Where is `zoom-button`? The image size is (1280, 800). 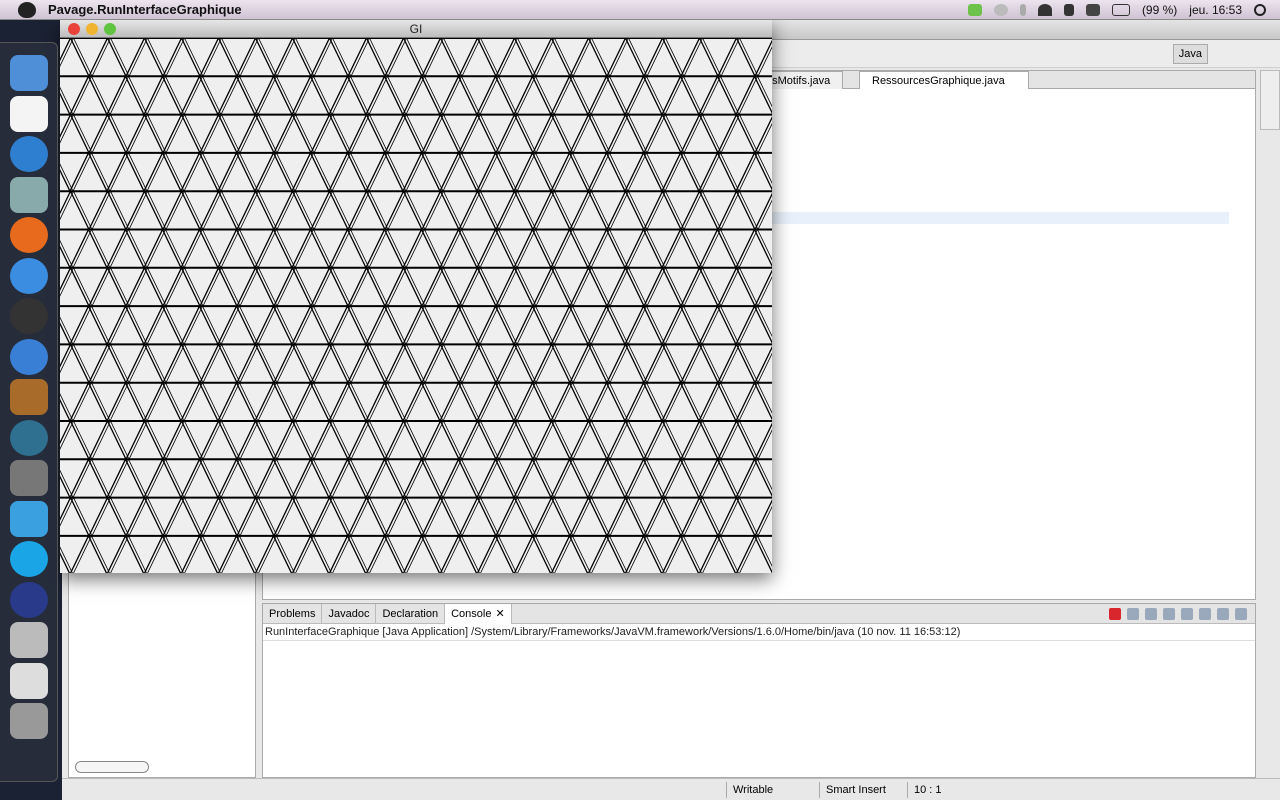 zoom-button is located at coordinates (110, 29).